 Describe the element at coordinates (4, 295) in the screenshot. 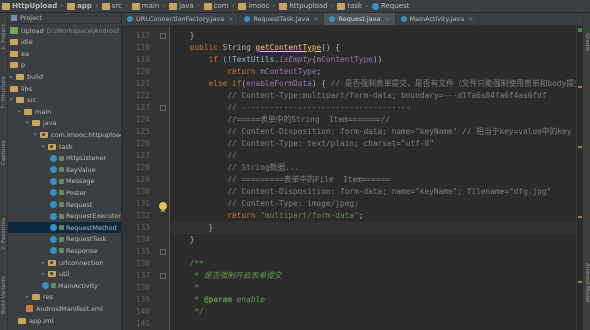

I see `toolwindow-button-4: Build Variants` at that location.